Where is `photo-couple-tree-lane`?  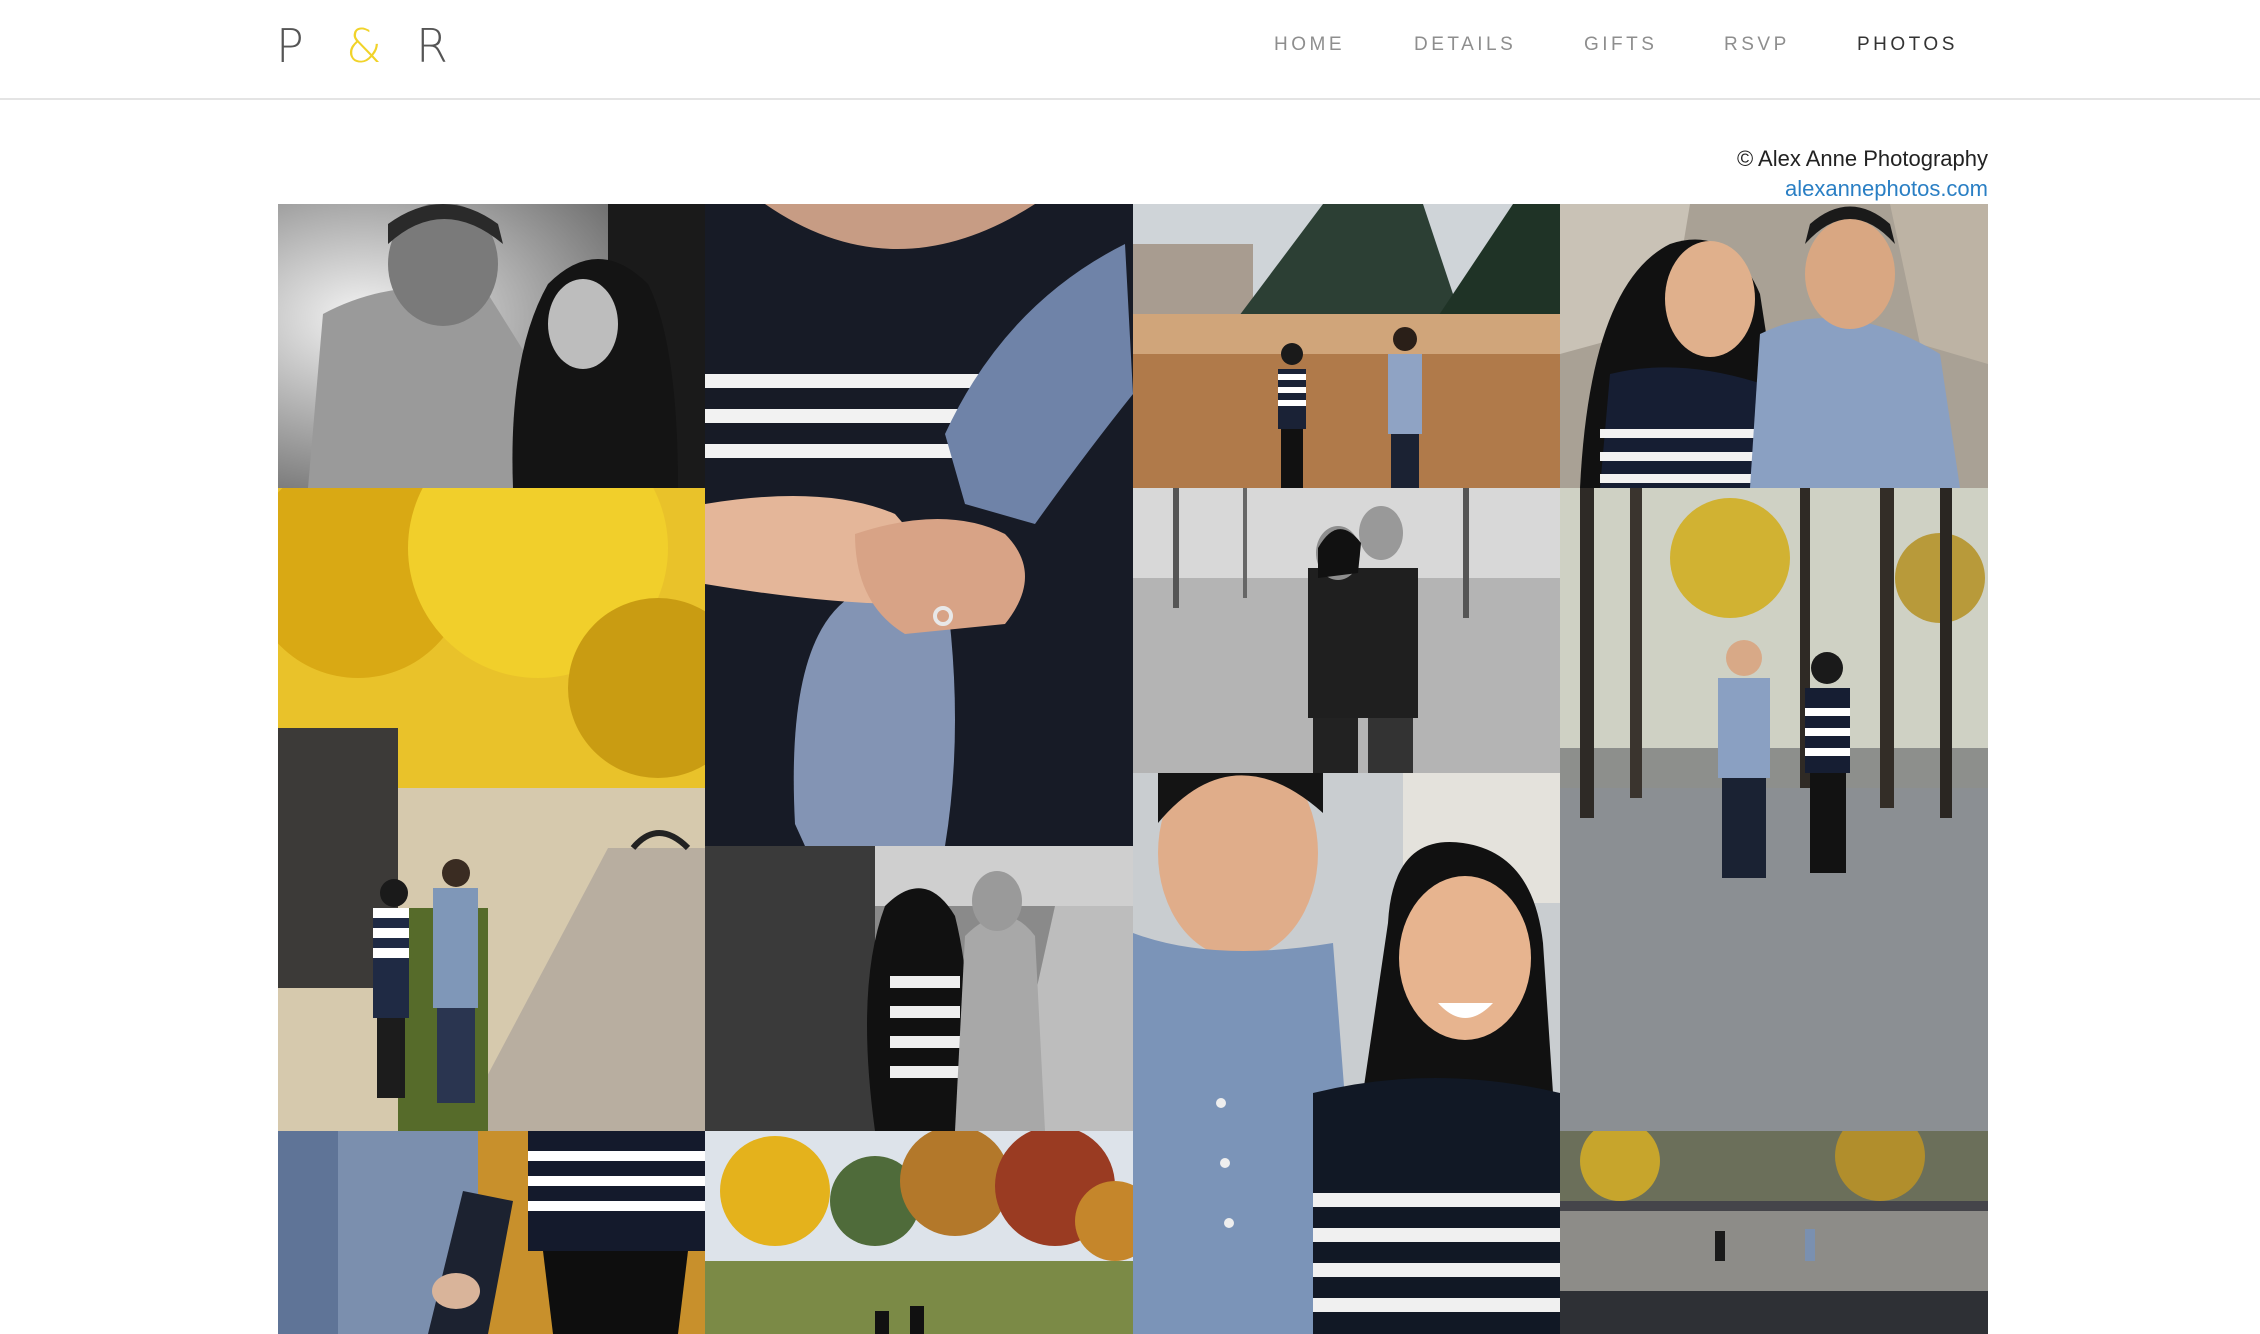 photo-couple-tree-lane is located at coordinates (1774, 809).